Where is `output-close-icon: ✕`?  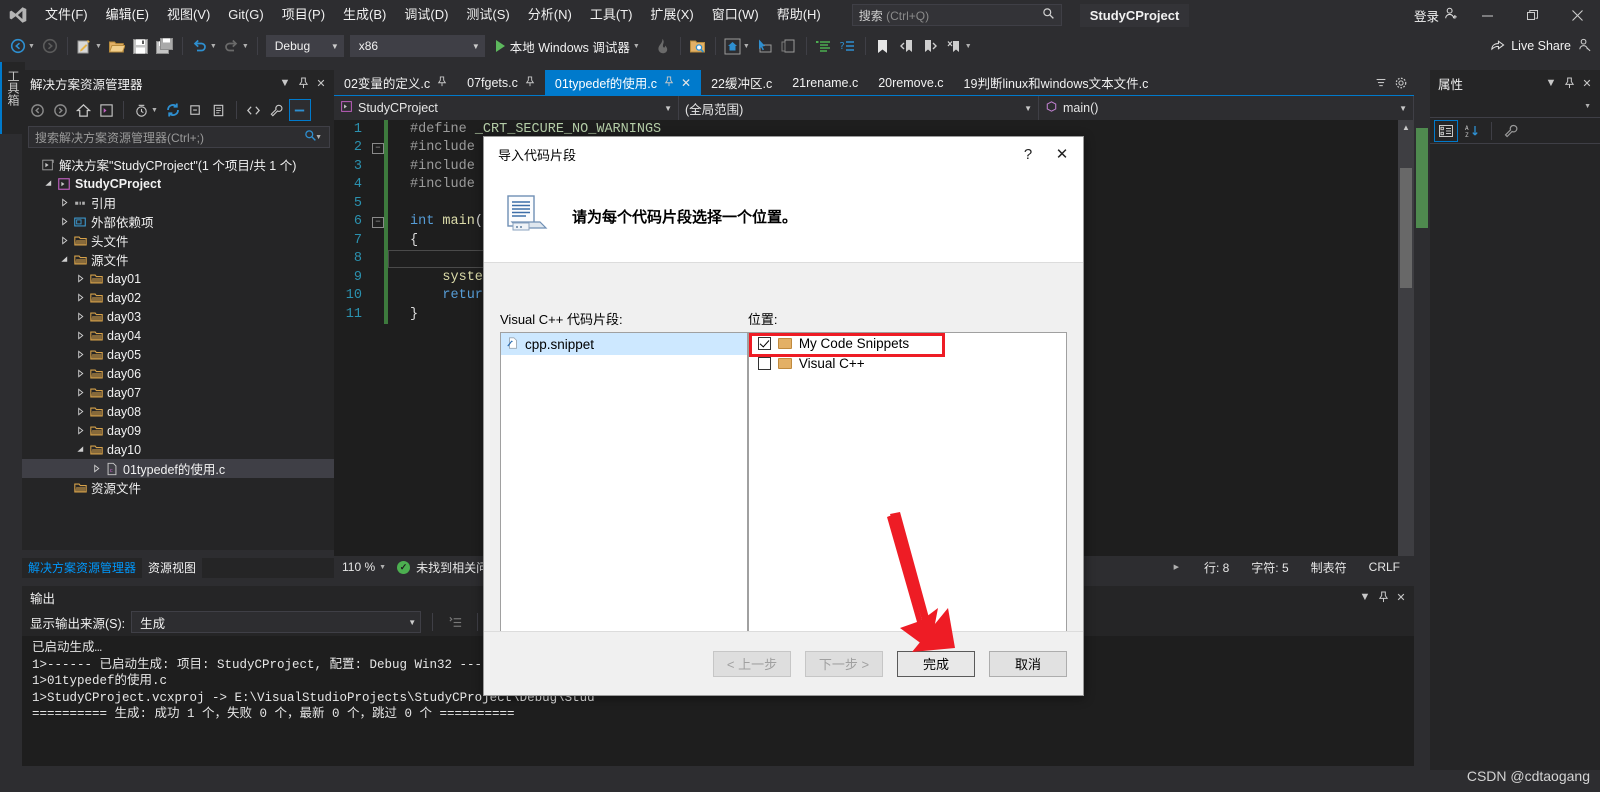 output-close-icon: ✕ is located at coordinates (1401, 597).